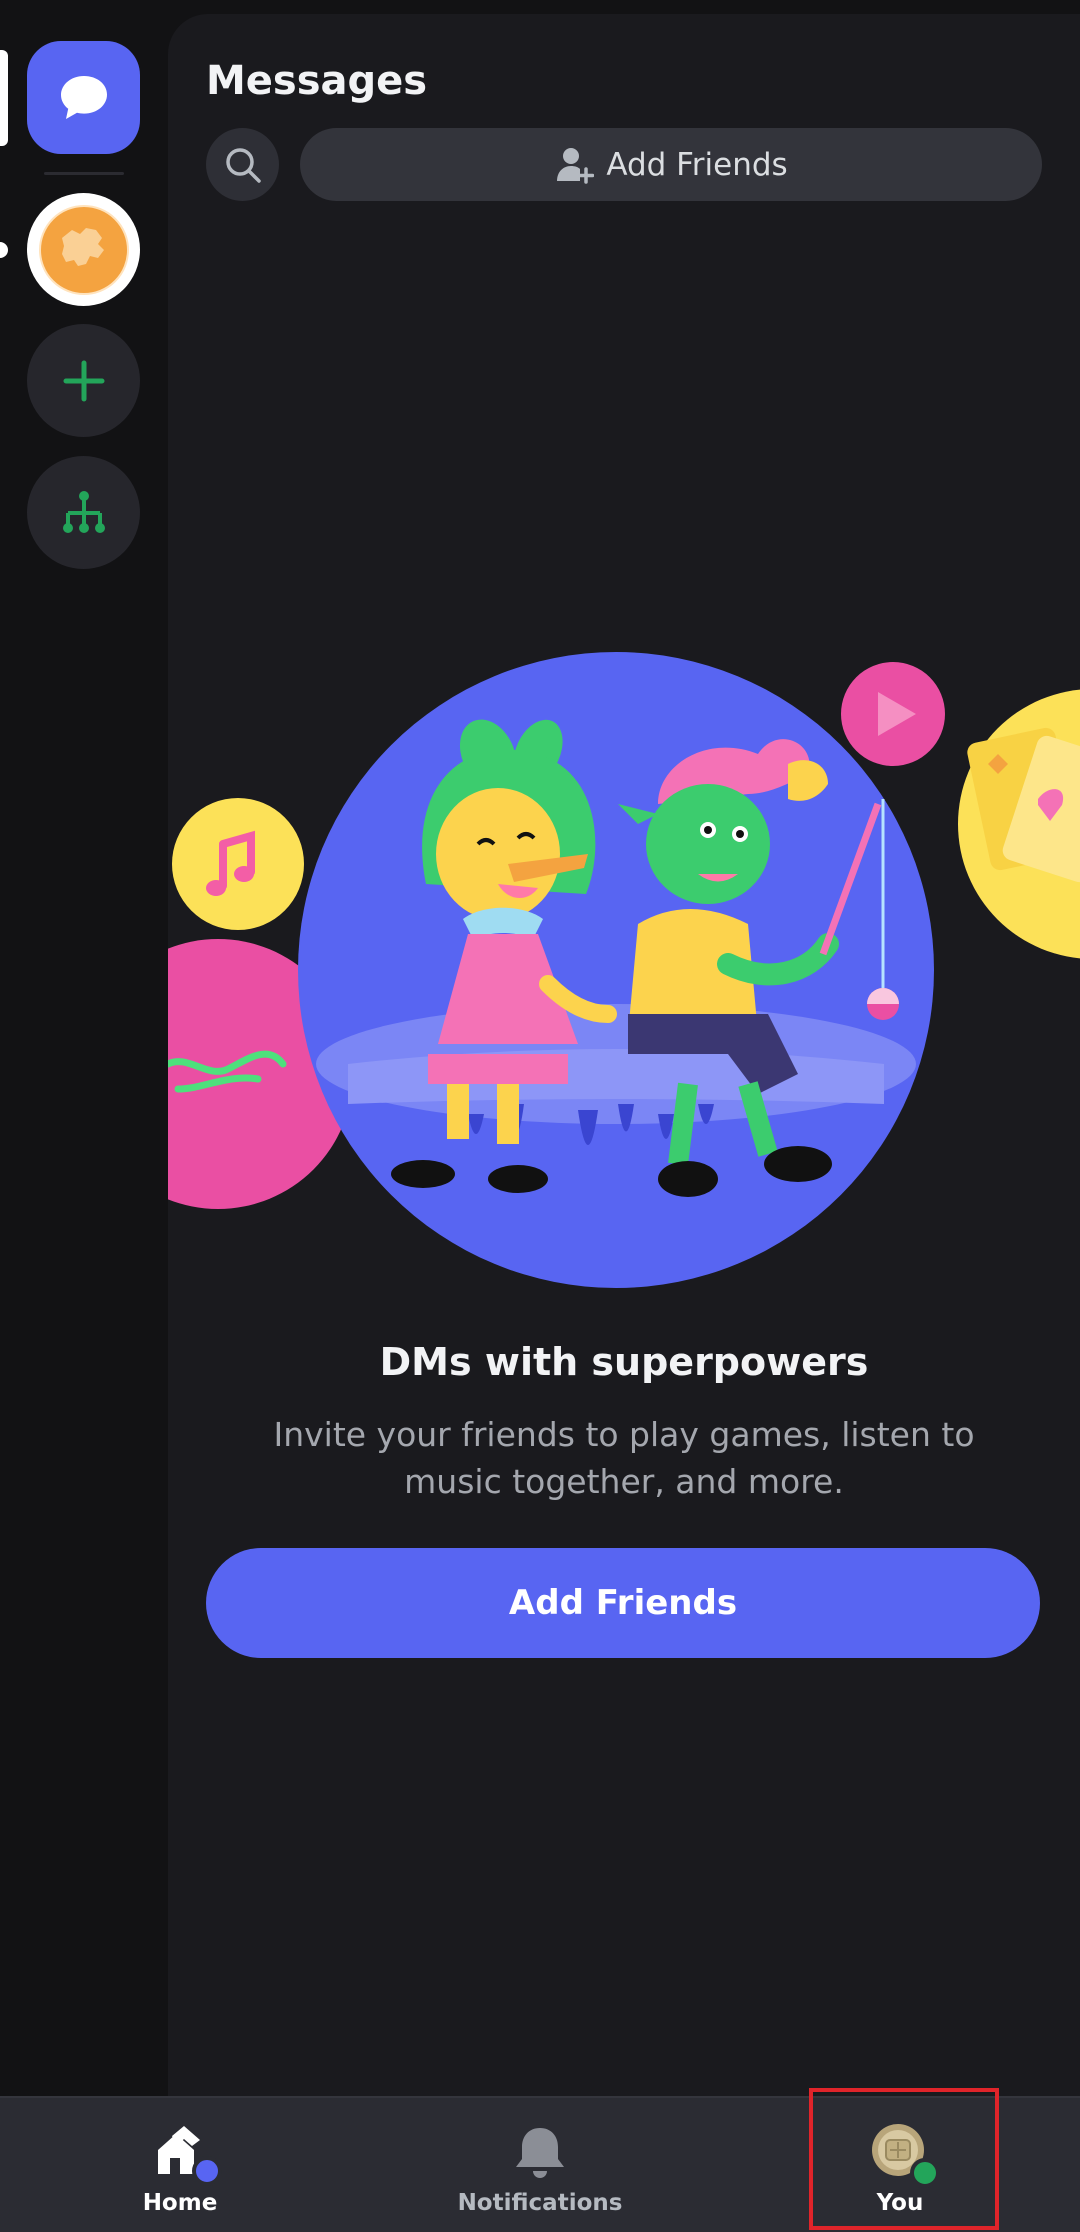 The height and width of the screenshot is (2232, 1080). What do you see at coordinates (84, 1048) in the screenshot?
I see `server-rail` at bounding box center [84, 1048].